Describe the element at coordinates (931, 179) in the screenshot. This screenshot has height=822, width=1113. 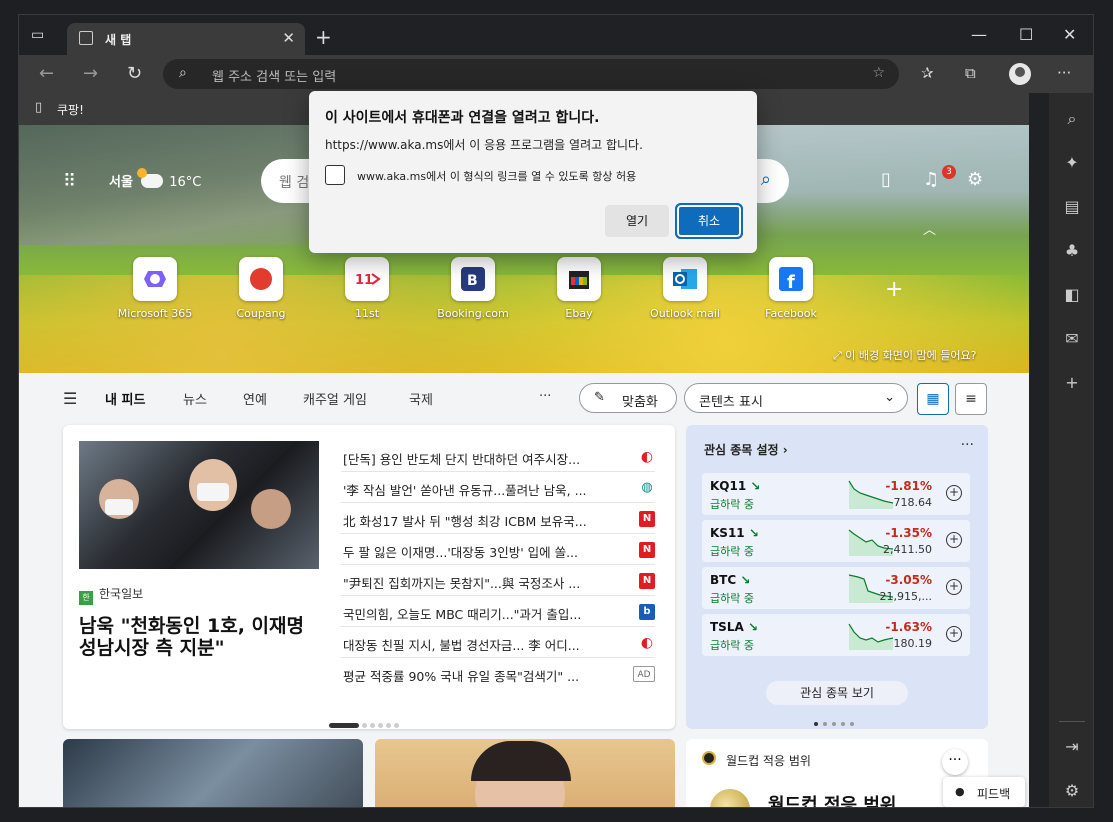
I see `notifications-icon: ♫` at that location.